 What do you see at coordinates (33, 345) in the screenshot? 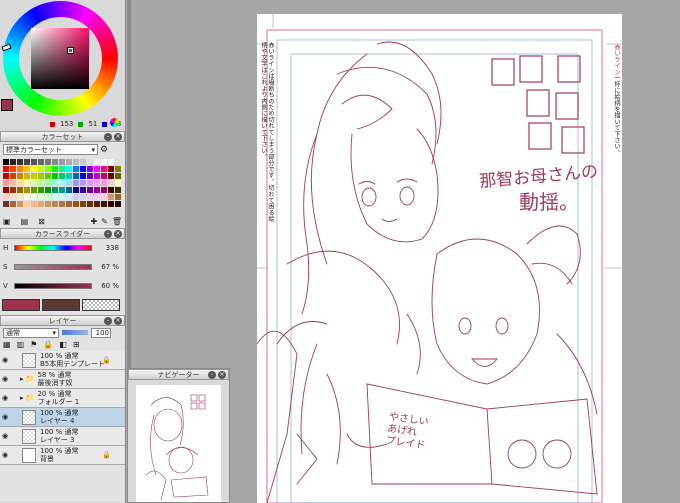
I see `reference-icon: ⚑` at bounding box center [33, 345].